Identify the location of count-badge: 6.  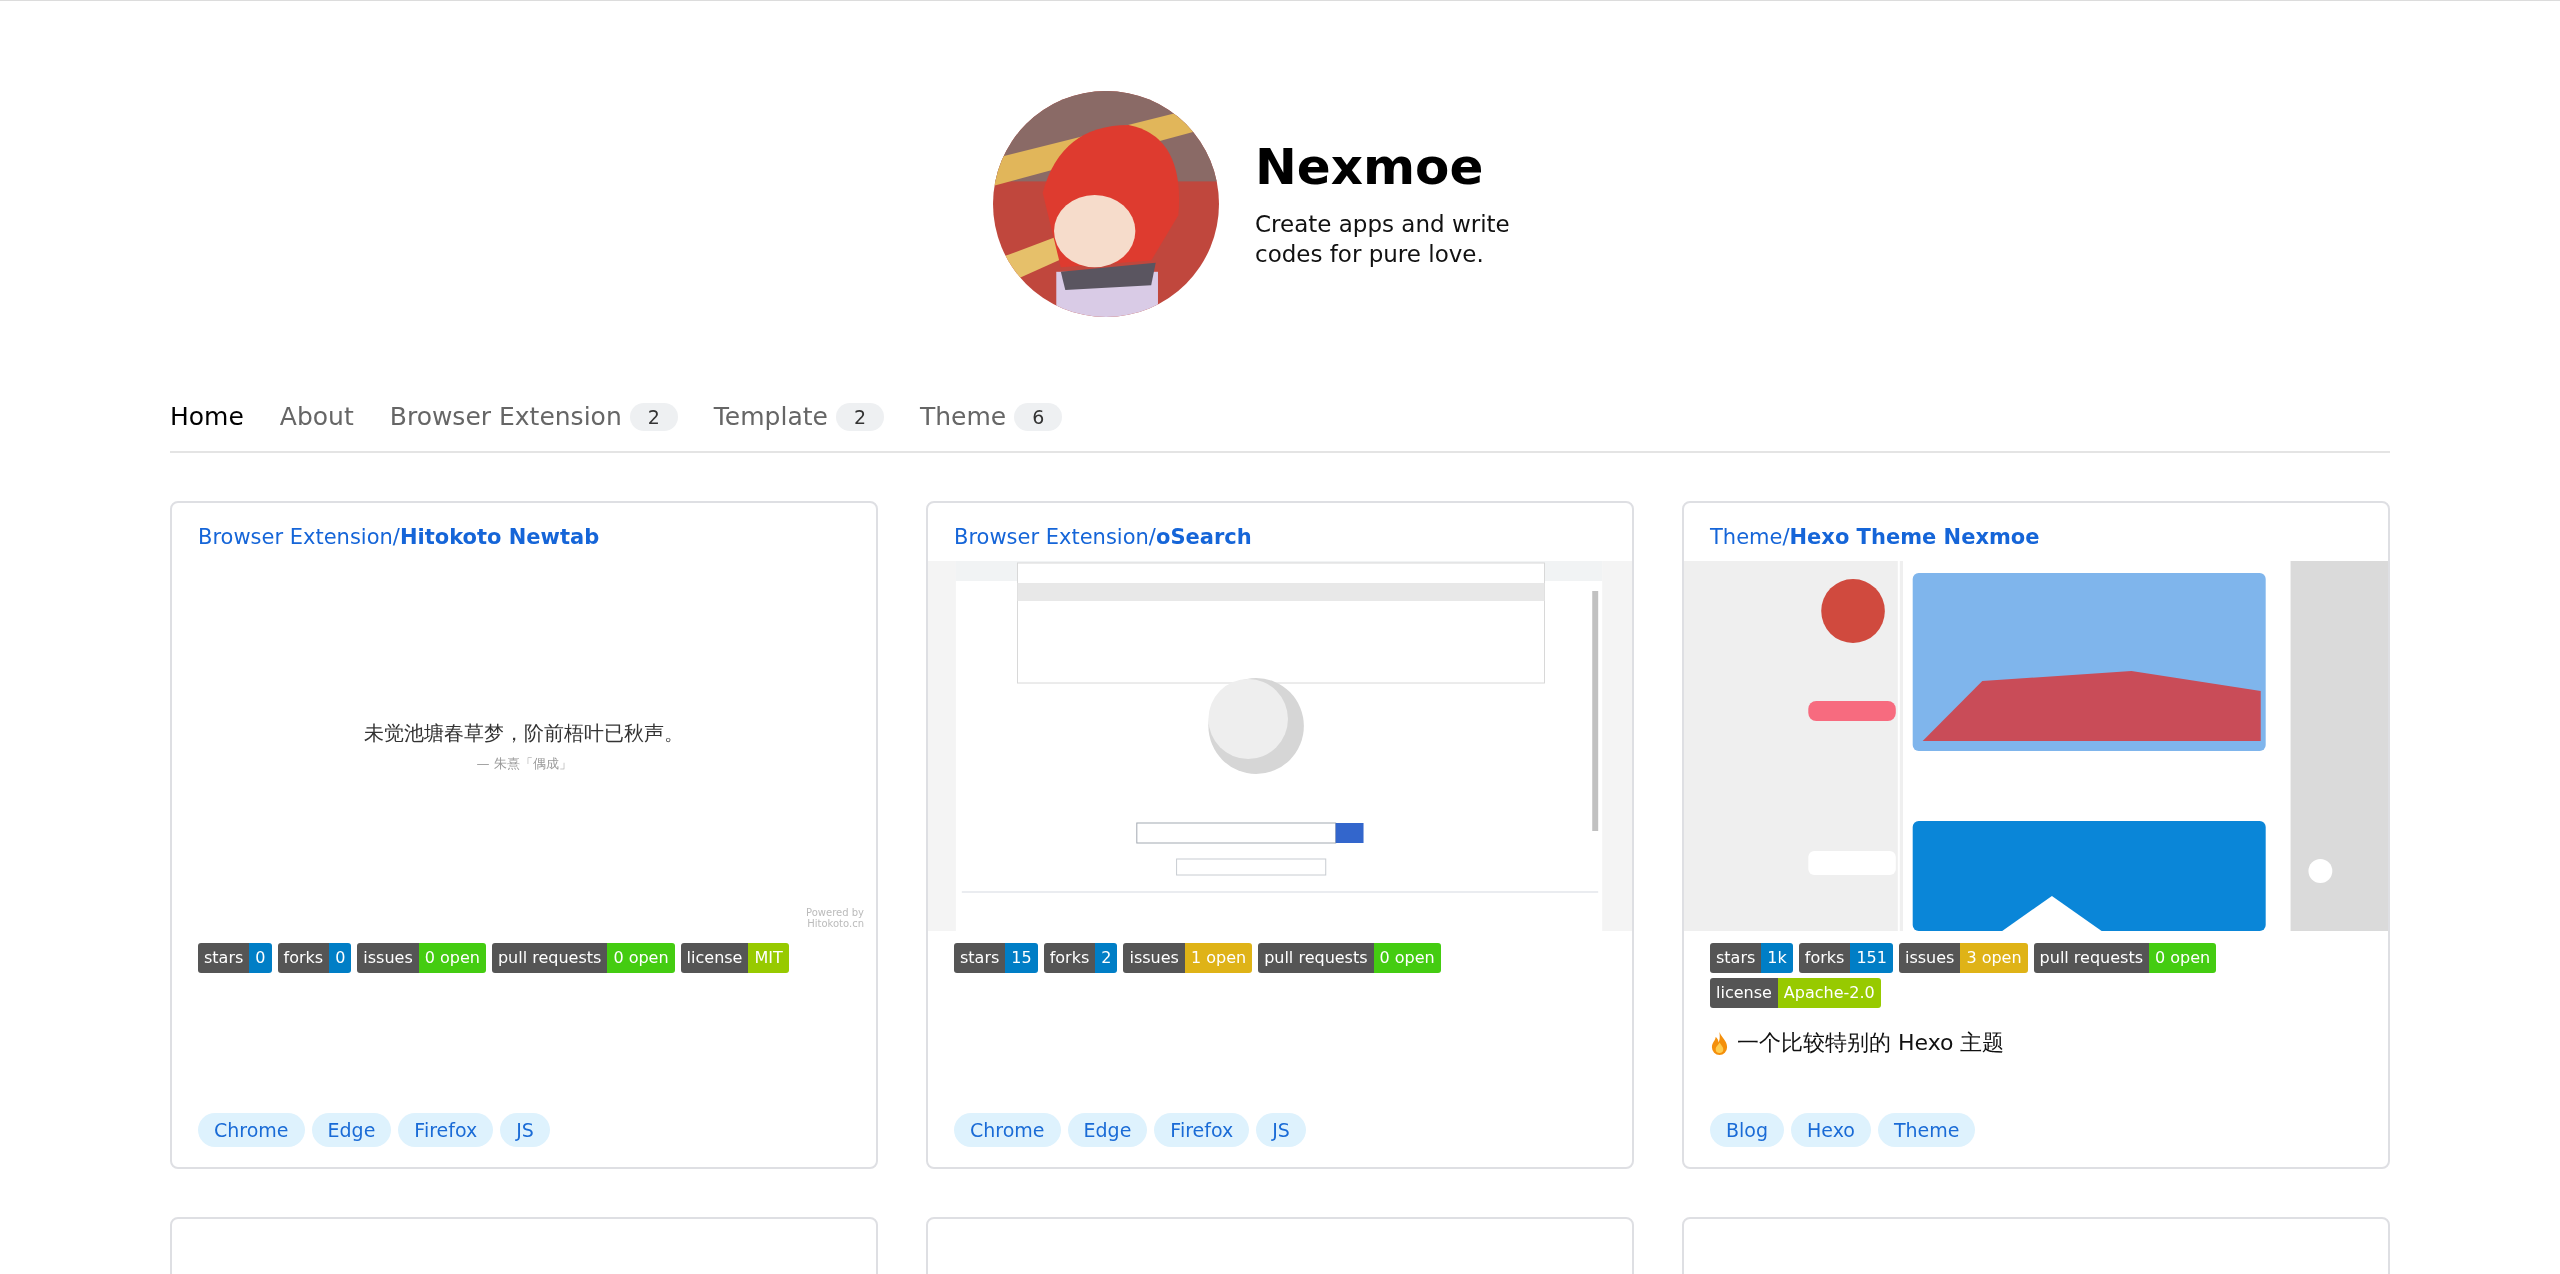
(1038, 416).